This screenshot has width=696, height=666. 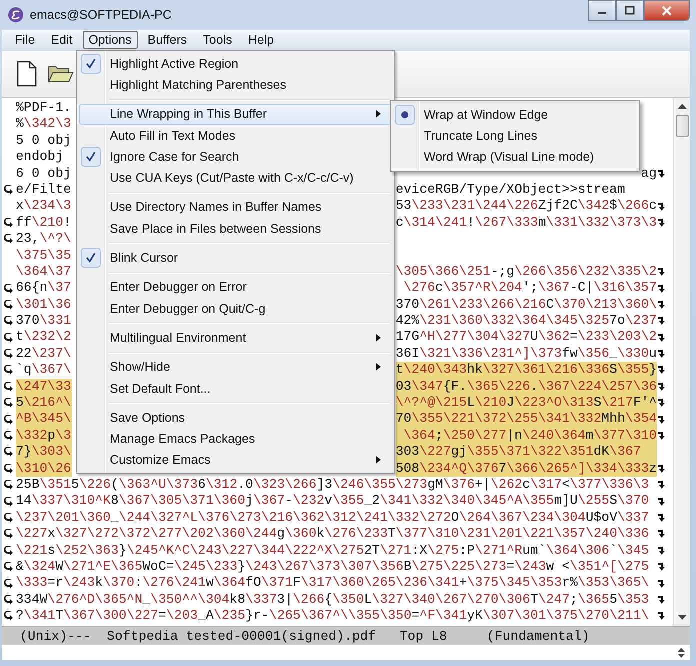 I want to click on buffer-text: ?\341T\367\300\227=\203_A\235}r-\265\367^\\355\350=^F\341yK\307\301\375\270\211\, so click(x=333, y=616).